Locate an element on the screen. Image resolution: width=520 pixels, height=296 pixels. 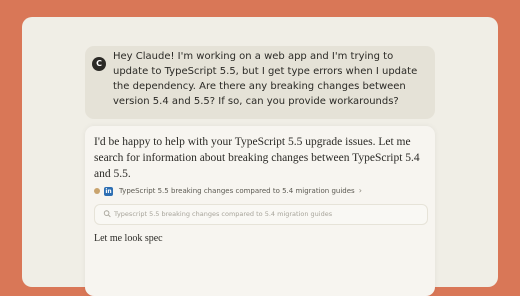
chevron-right-icon: › is located at coordinates (360, 190).